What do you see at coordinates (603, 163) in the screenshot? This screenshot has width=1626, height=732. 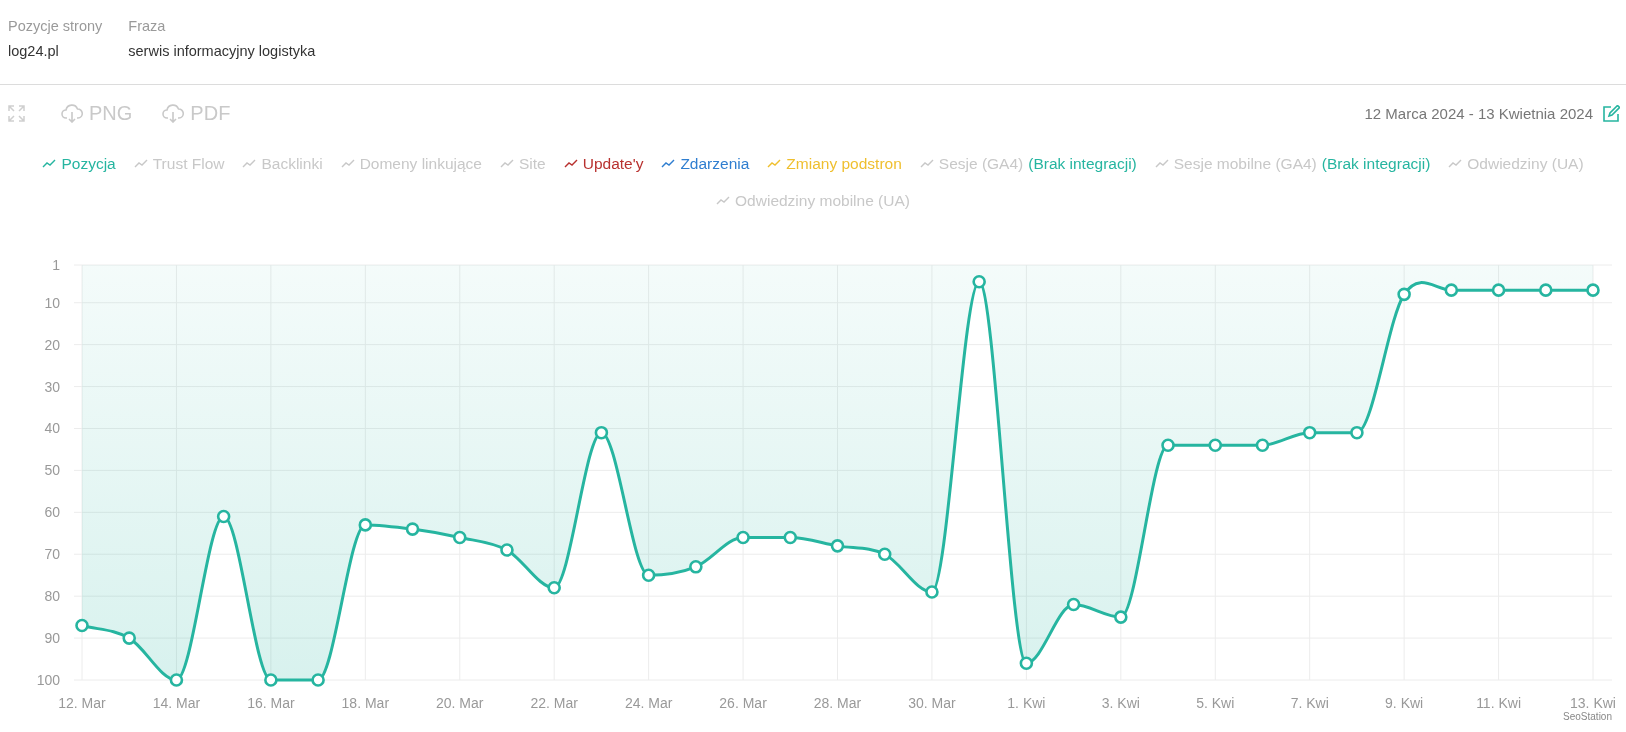 I see `legend-item: Update'y` at bounding box center [603, 163].